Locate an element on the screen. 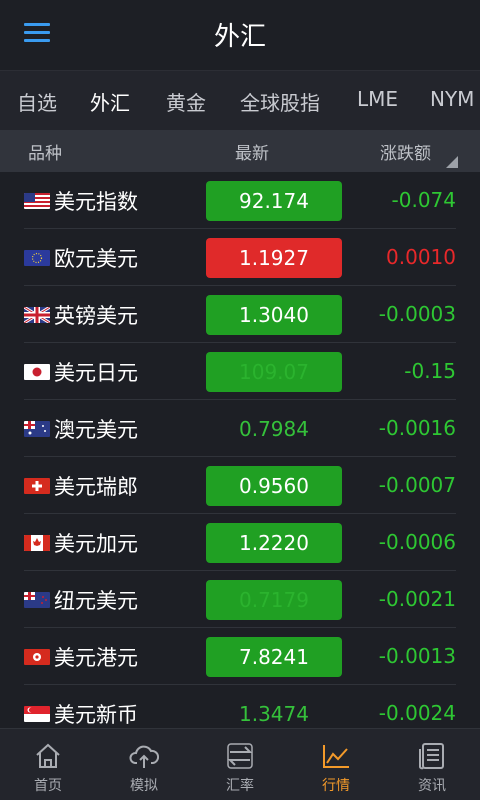 The width and height of the screenshot is (480, 800). instrument-name: 美元指数 is located at coordinates (96, 202).